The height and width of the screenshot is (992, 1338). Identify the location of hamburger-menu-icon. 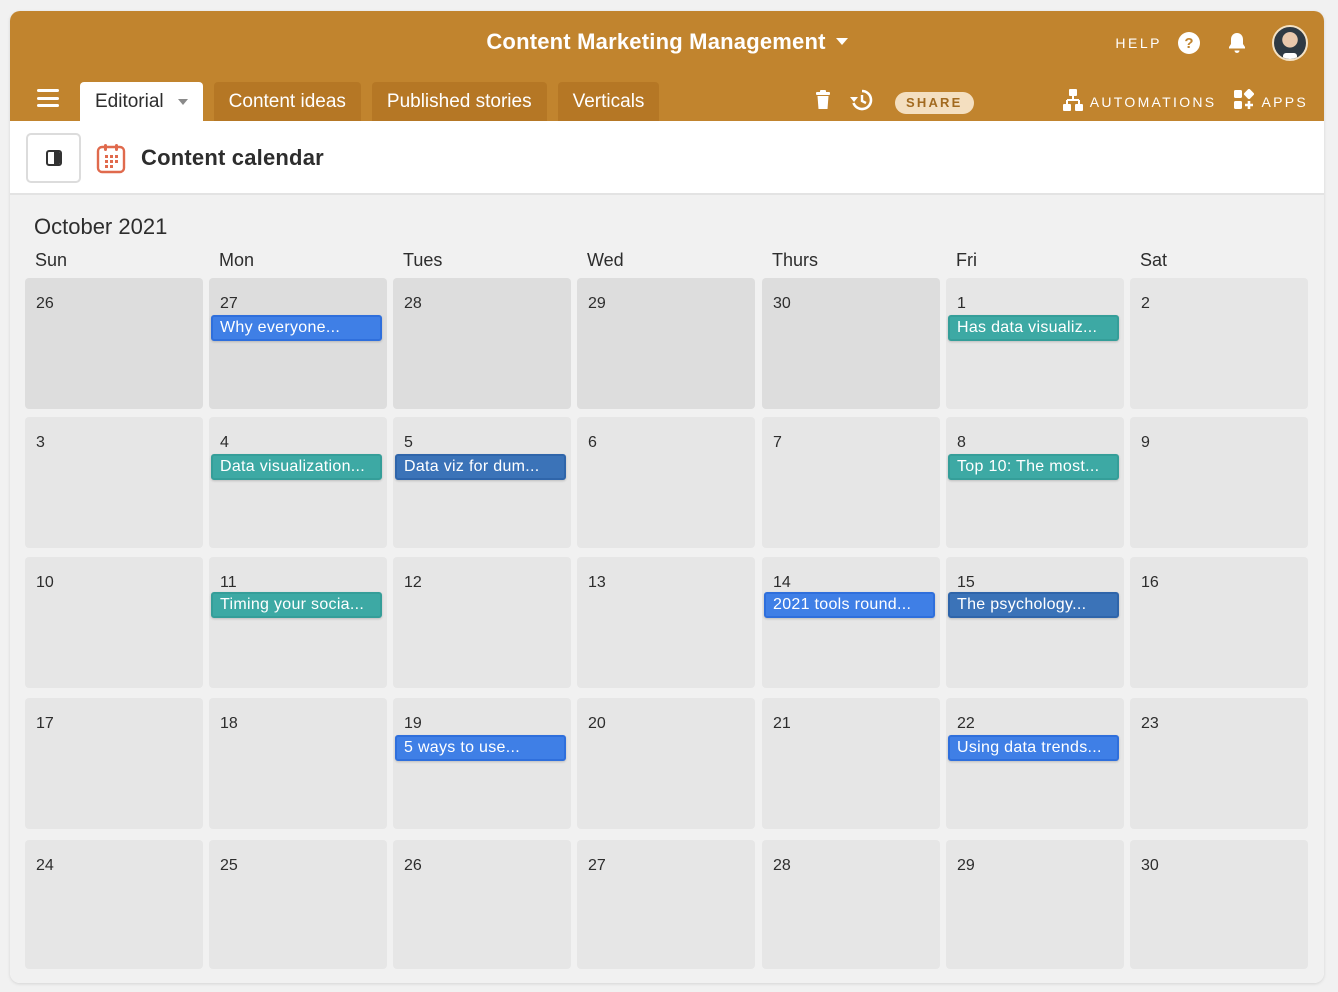
(48, 98).